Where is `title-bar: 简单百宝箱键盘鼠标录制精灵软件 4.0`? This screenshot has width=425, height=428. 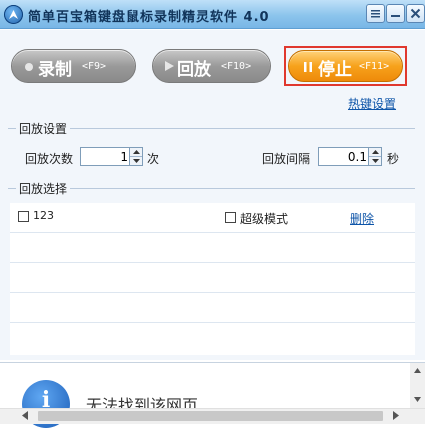 title-bar: 简单百宝箱键盘鼠标录制精灵软件 4.0 is located at coordinates (212, 14).